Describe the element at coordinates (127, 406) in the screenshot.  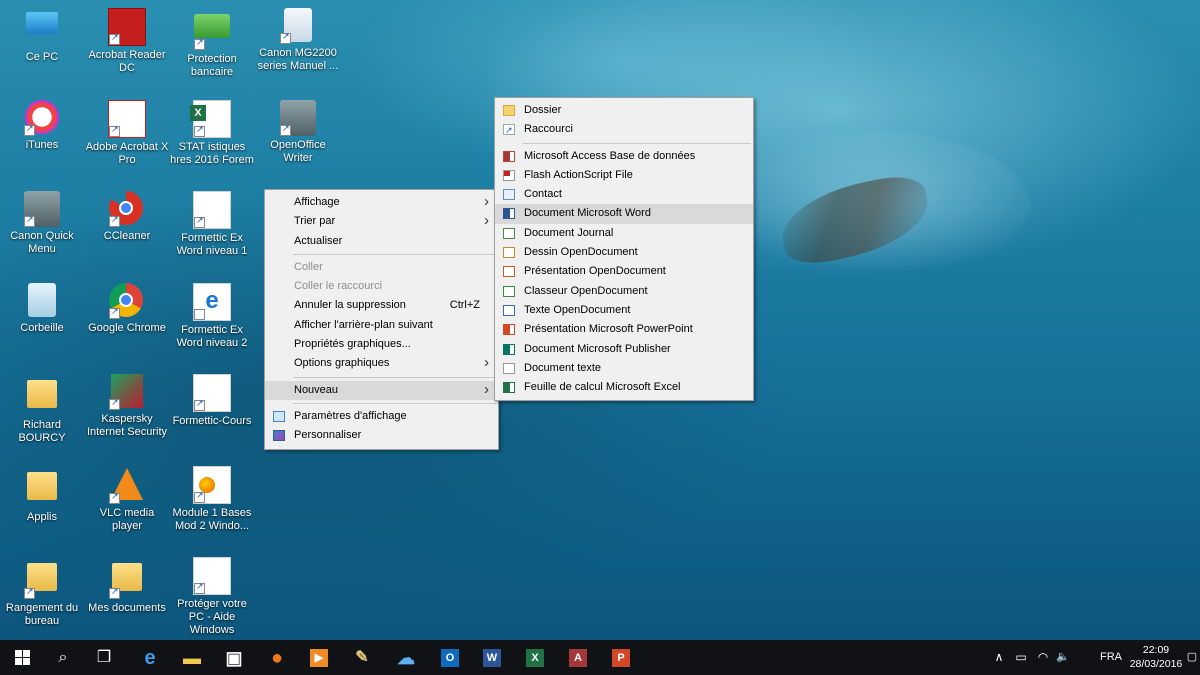
I see `desktop-icon-kaspersky: Kaspersky Internet Security` at that location.